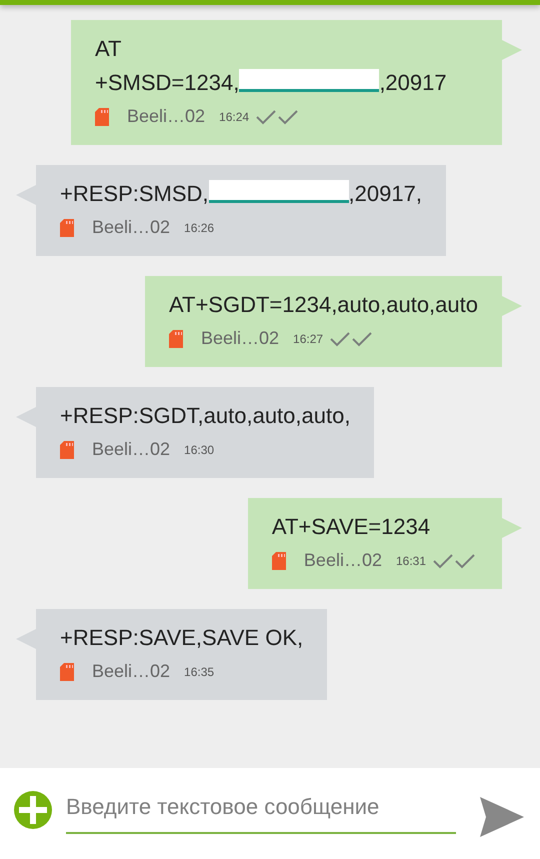  What do you see at coordinates (199, 449) in the screenshot?
I see `message-time: 16:30` at bounding box center [199, 449].